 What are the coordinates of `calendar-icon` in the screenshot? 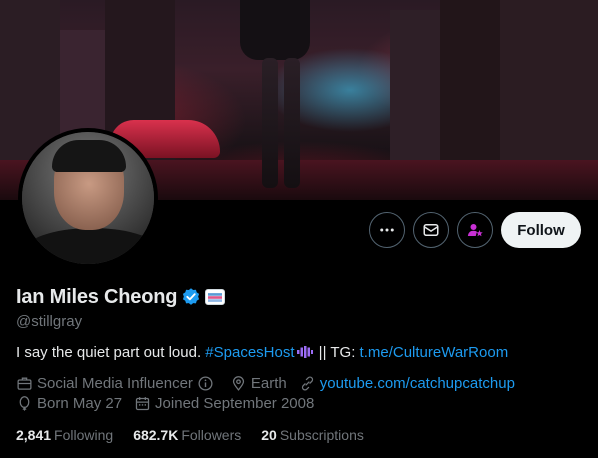 It's located at (142, 404).